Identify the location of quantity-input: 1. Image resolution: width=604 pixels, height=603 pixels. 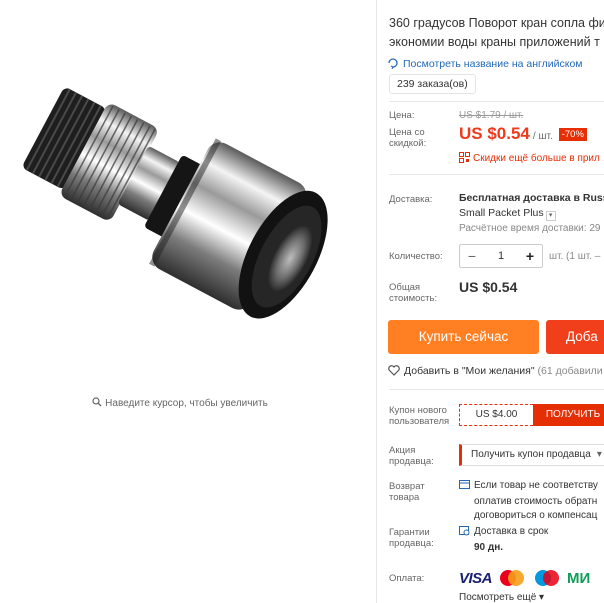
(501, 256).